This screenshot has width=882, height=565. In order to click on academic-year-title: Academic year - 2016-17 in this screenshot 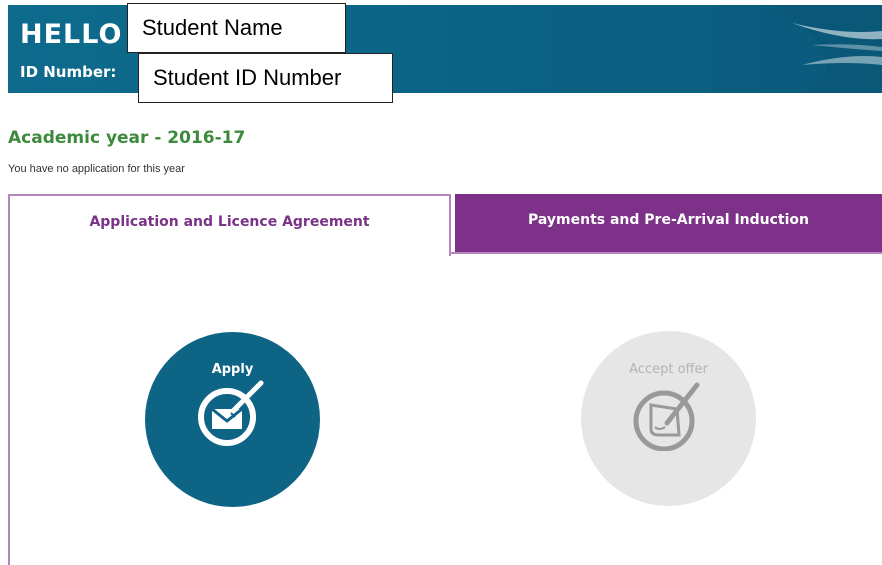, I will do `click(127, 138)`.